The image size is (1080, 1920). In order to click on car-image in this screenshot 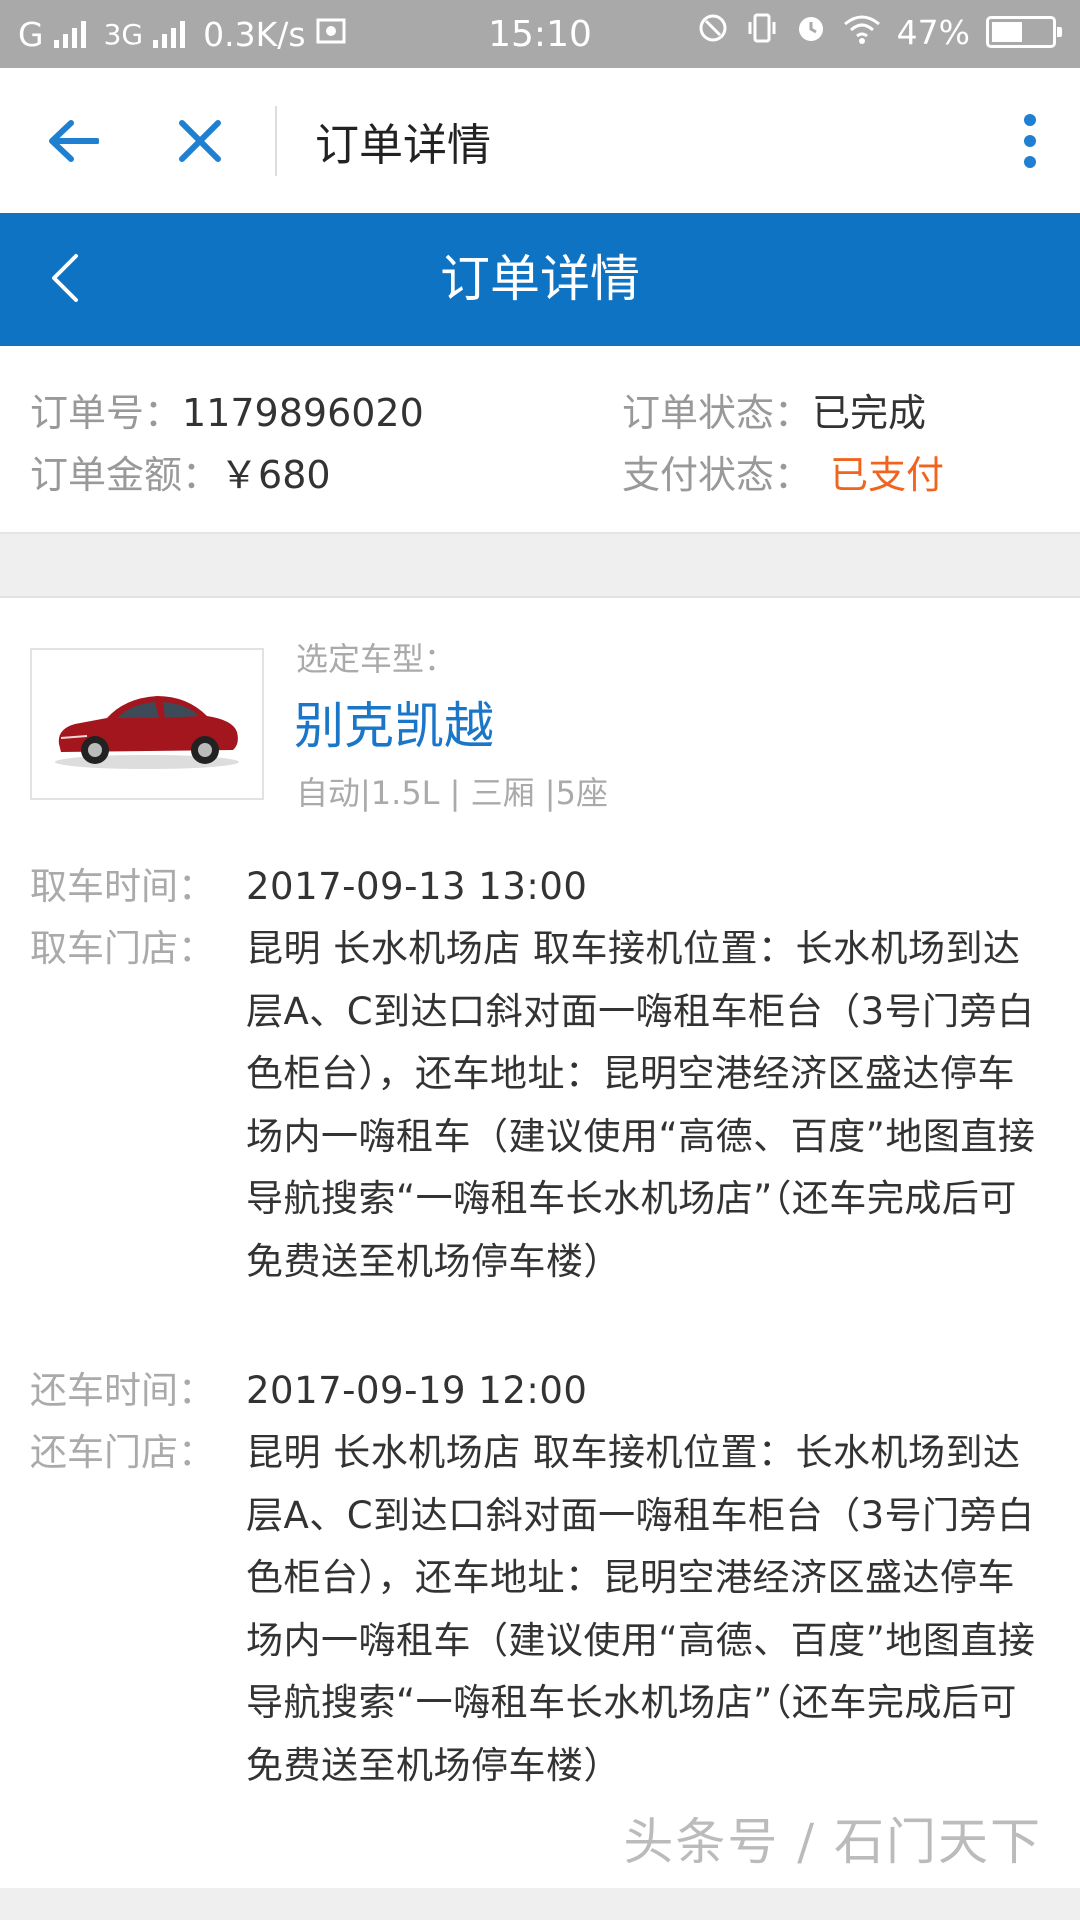, I will do `click(147, 724)`.